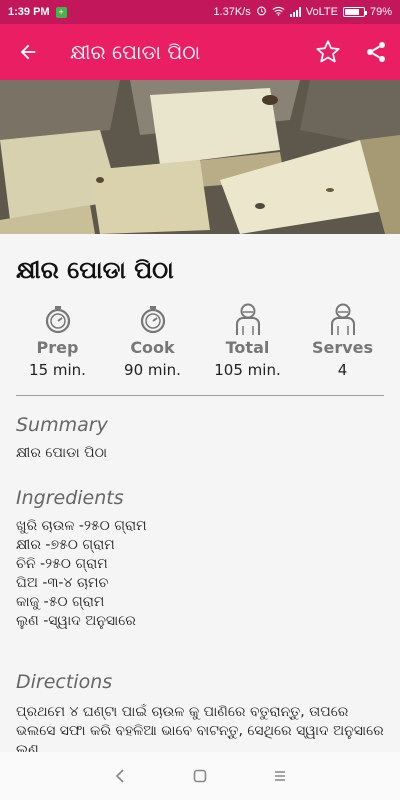 The image size is (400, 800). What do you see at coordinates (278, 12) in the screenshot?
I see `wifi-icon` at bounding box center [278, 12].